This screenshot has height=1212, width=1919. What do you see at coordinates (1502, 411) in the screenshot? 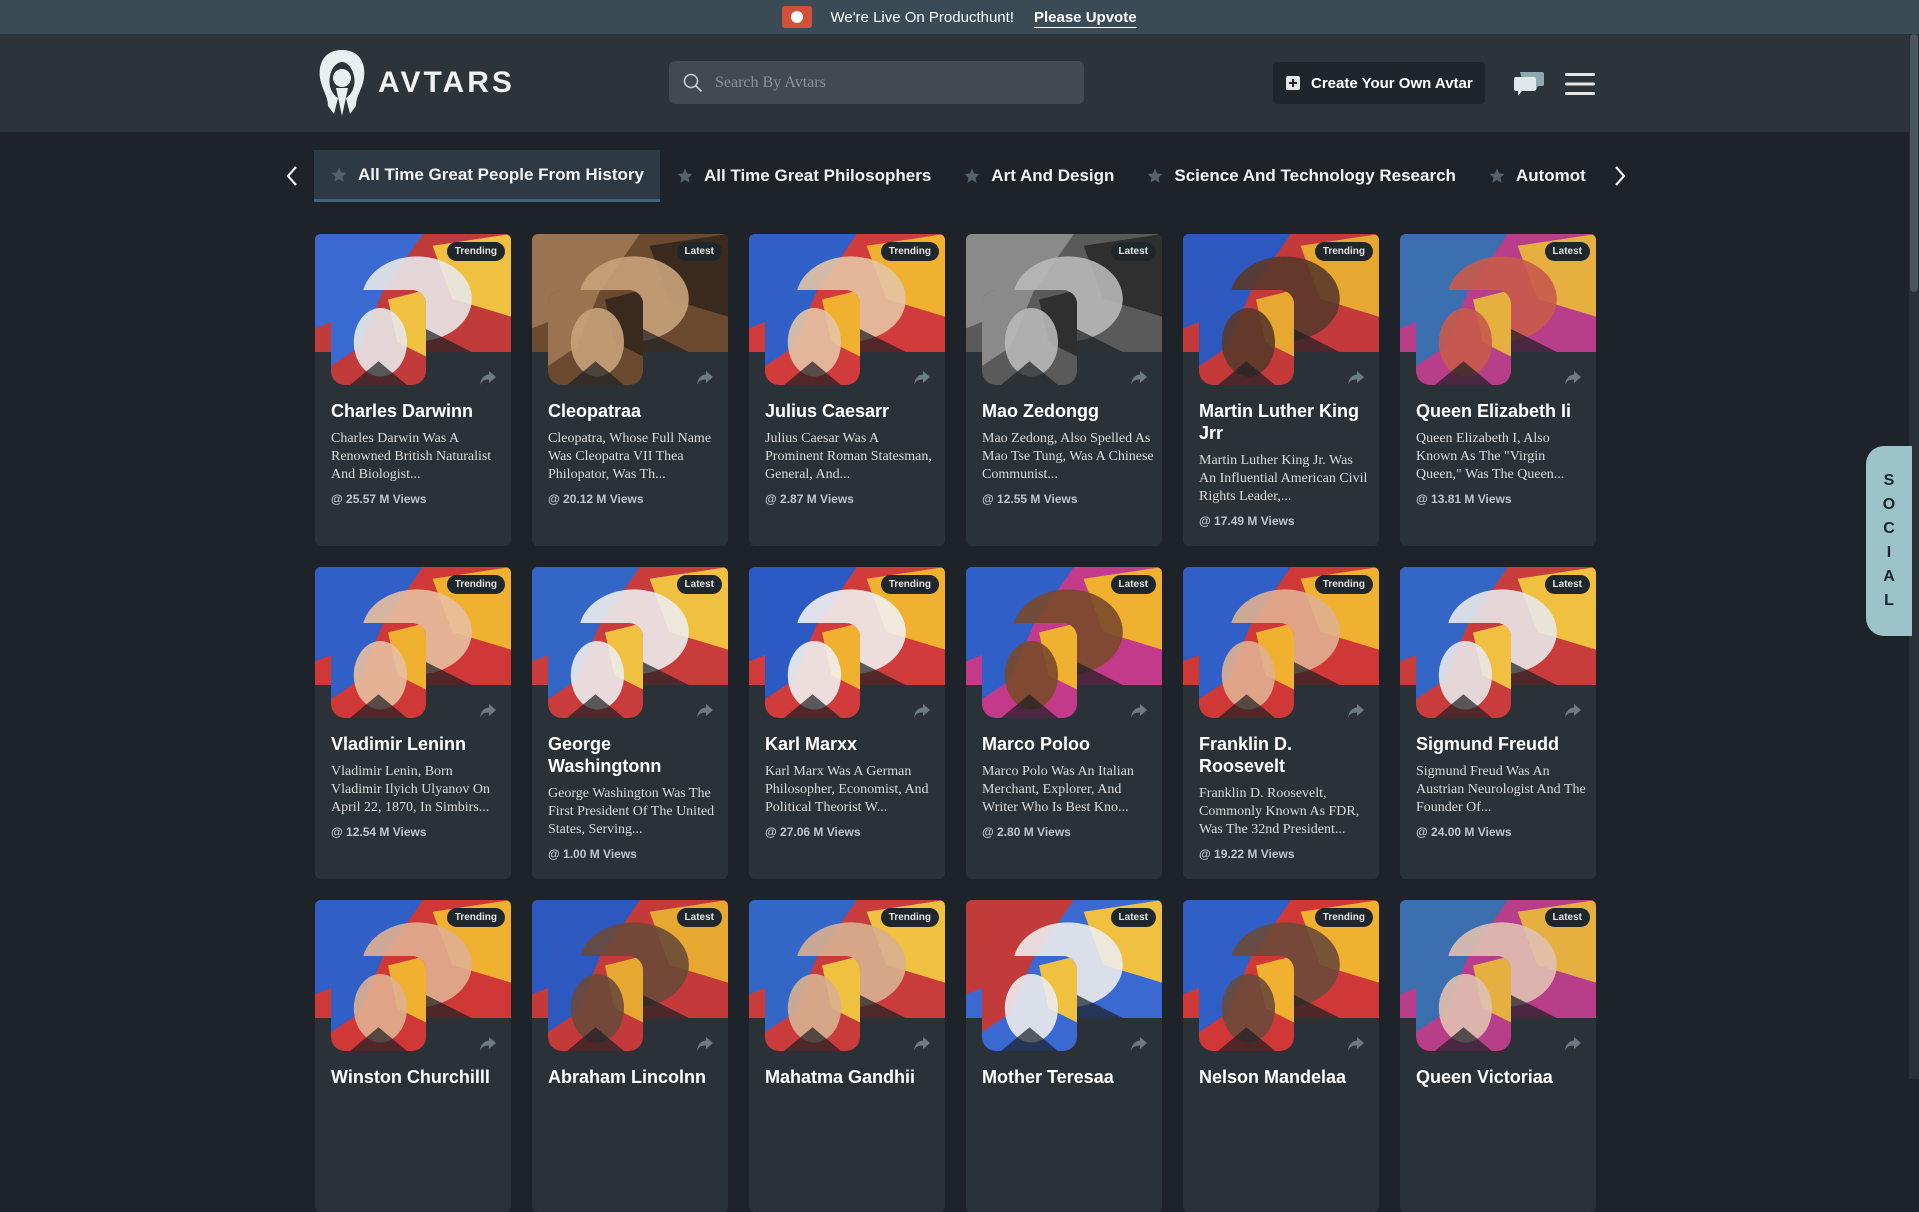
I see `avatar-name: Queen Elizabeth Ii` at bounding box center [1502, 411].